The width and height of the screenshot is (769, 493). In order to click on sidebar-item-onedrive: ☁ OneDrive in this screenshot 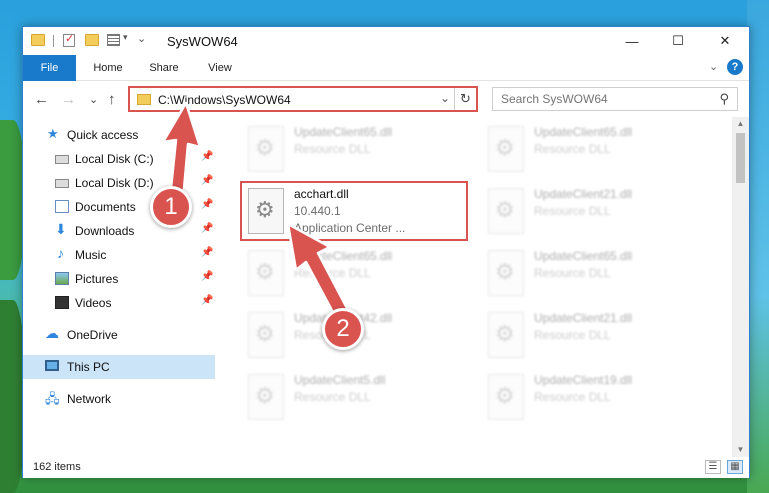, I will do `click(119, 335)`.